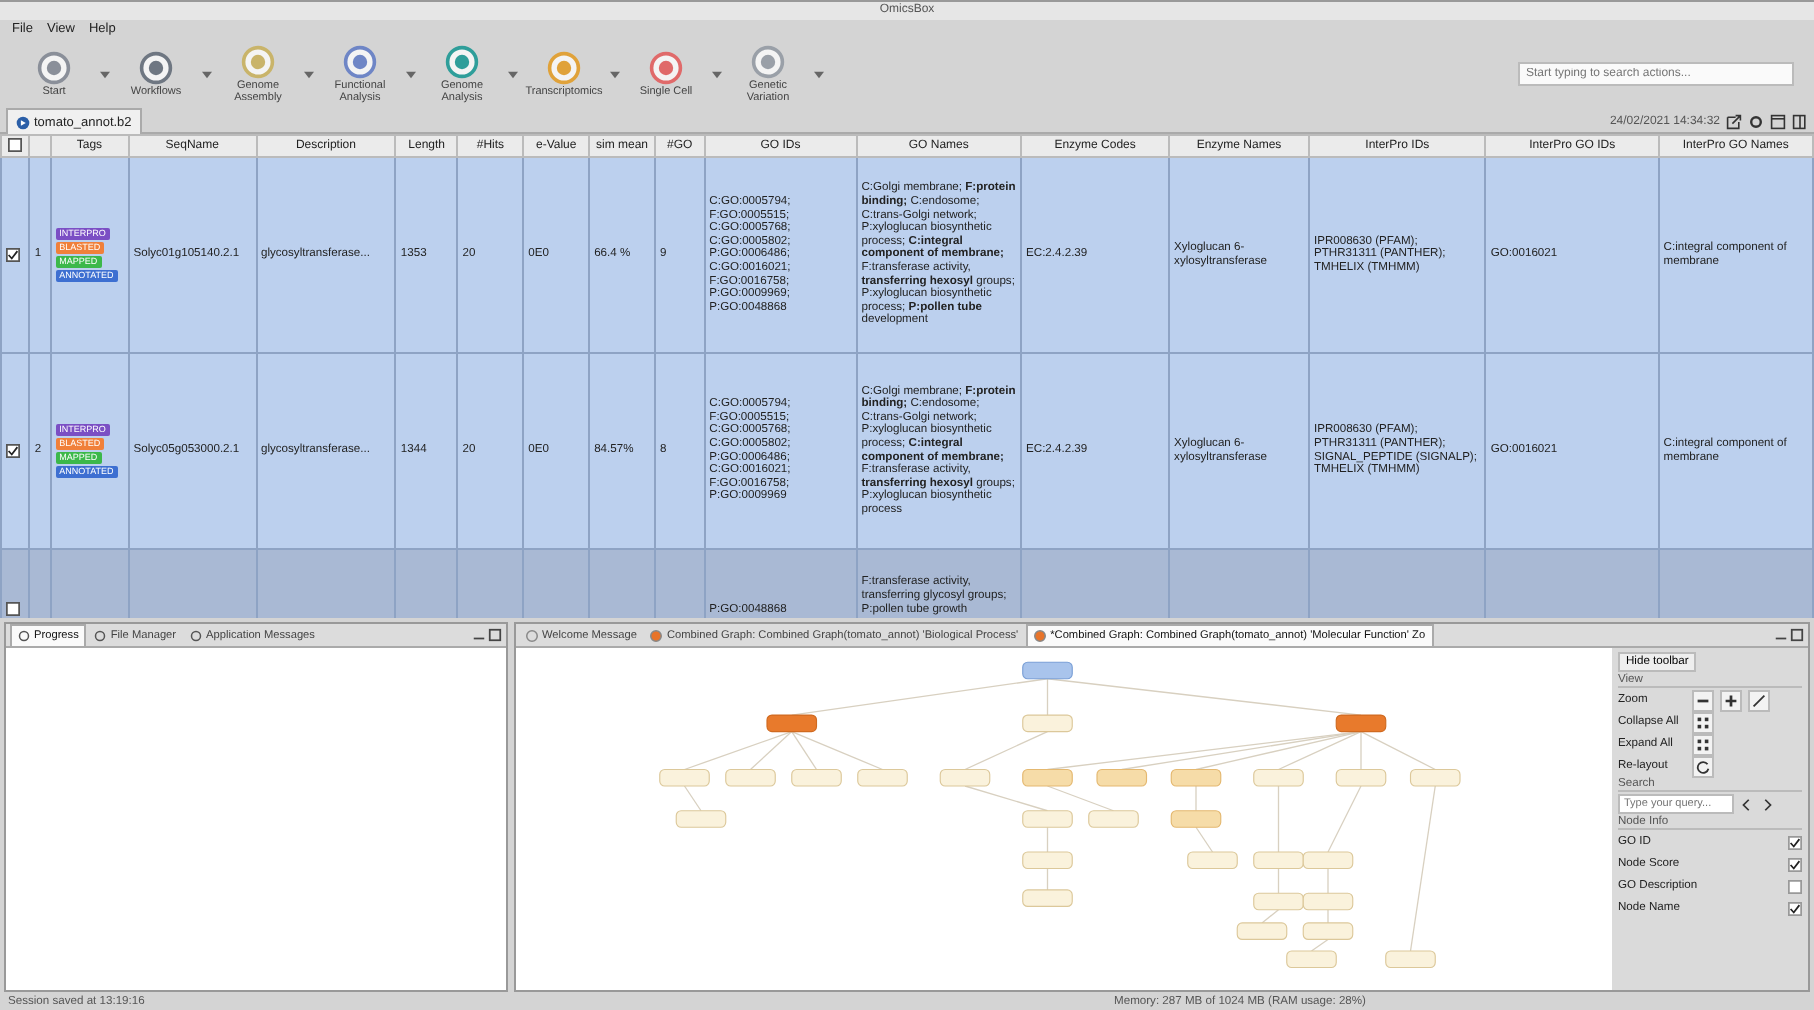 This screenshot has height=1010, width=1814. I want to click on previous-icon, so click(1747, 804).